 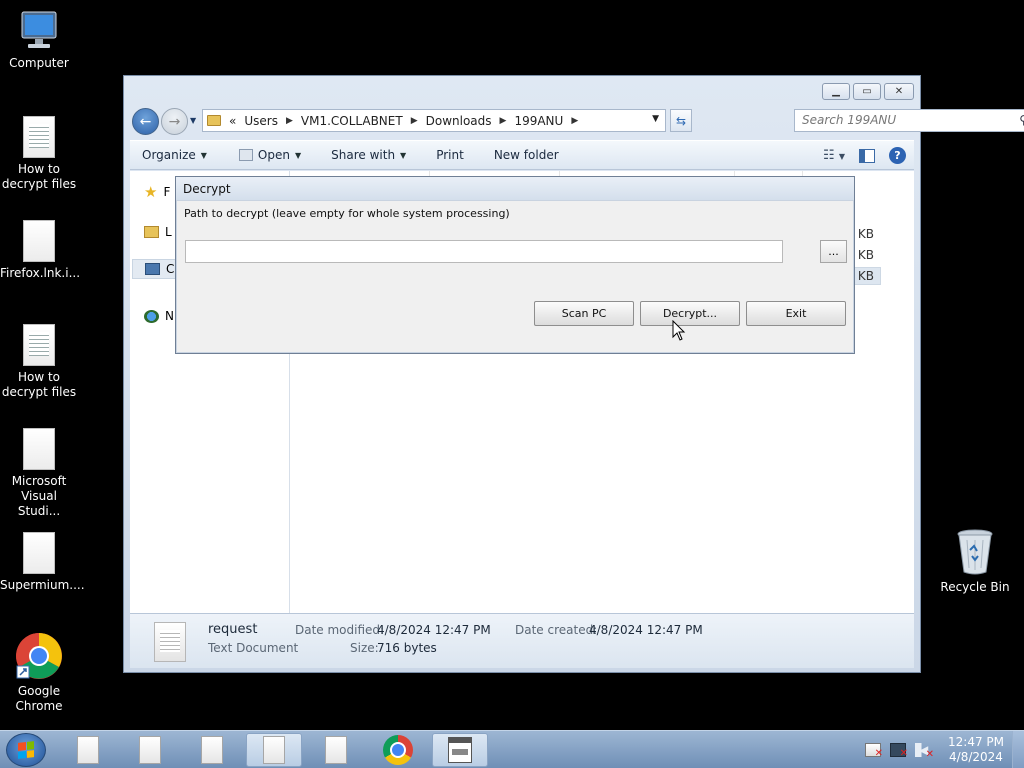 I want to click on desktop-icon-google-chrome: Google Chrome, so click(x=39, y=673).